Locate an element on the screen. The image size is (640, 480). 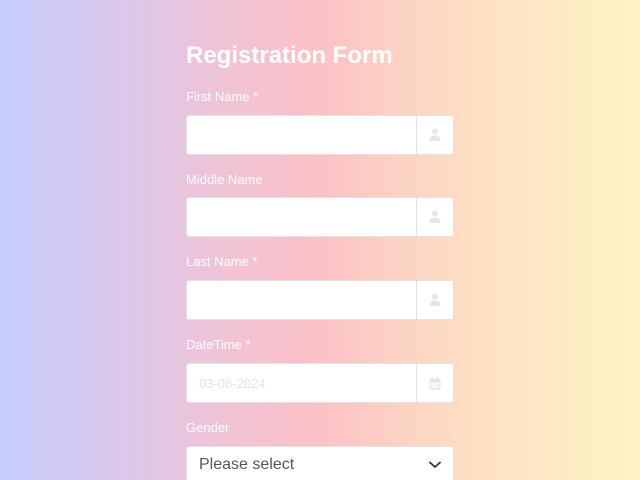
datetime-input is located at coordinates (301, 383).